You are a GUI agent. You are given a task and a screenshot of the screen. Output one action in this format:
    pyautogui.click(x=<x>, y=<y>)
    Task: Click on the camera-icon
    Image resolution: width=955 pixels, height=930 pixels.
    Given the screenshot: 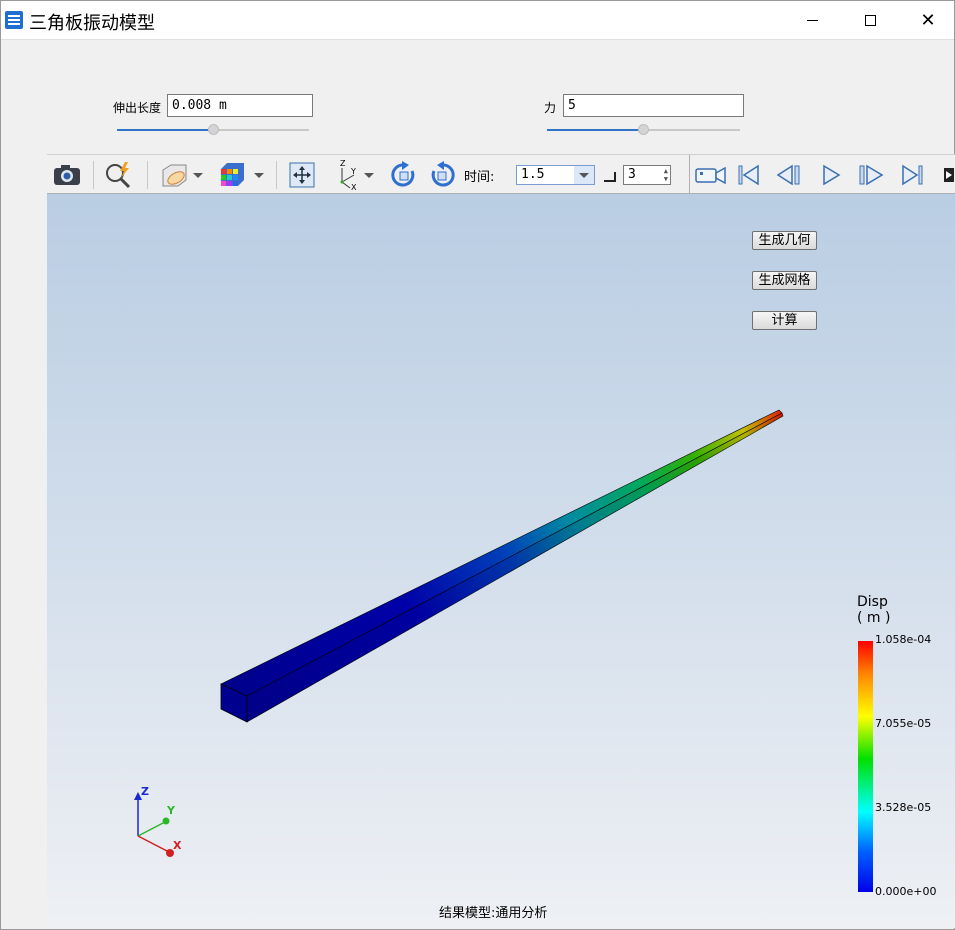 What is the action you would take?
    pyautogui.click(x=67, y=175)
    